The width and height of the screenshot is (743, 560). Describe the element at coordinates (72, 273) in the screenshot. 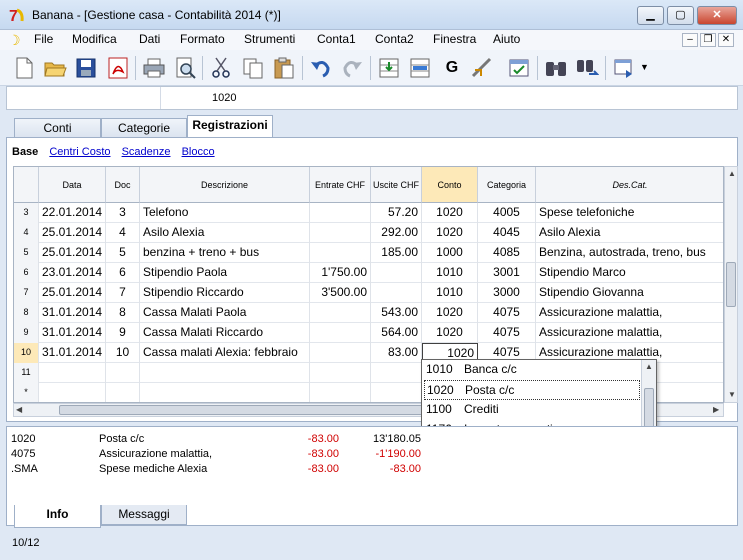

I see `table-cell-data: 23.01.2014` at that location.